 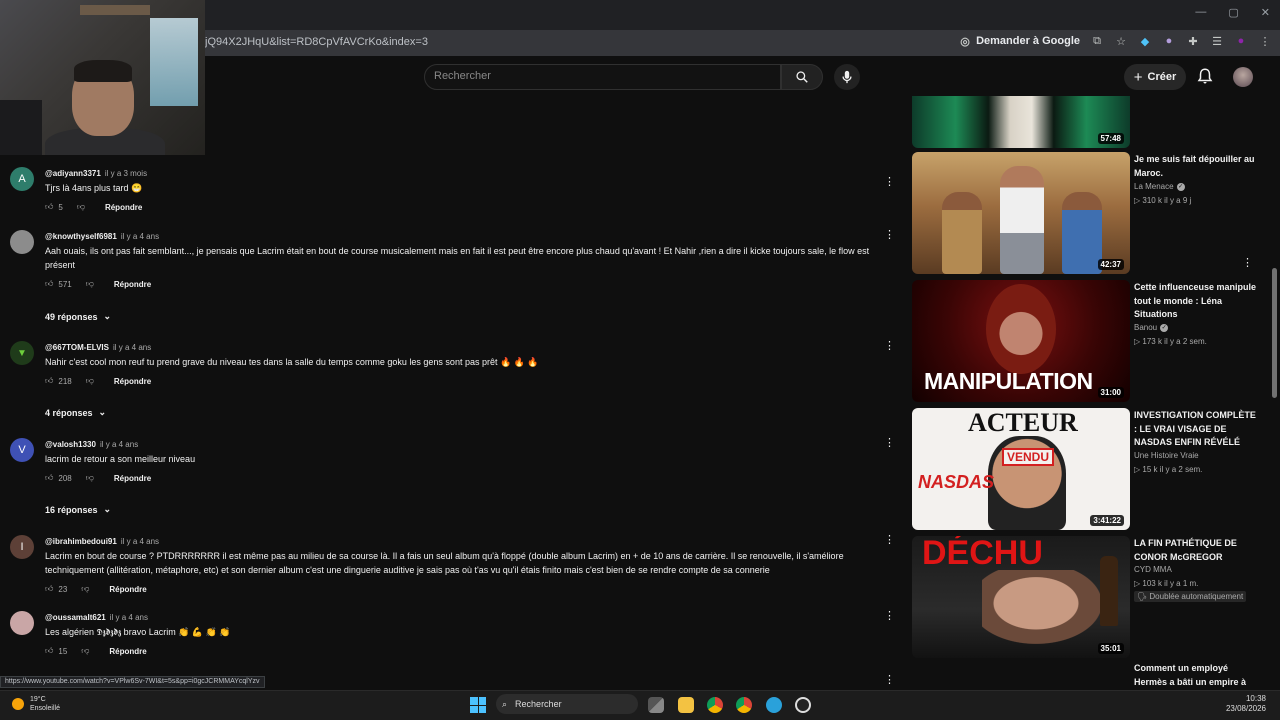 I want to click on show-replies-button: 49 réponses ⌄, so click(x=78, y=316).